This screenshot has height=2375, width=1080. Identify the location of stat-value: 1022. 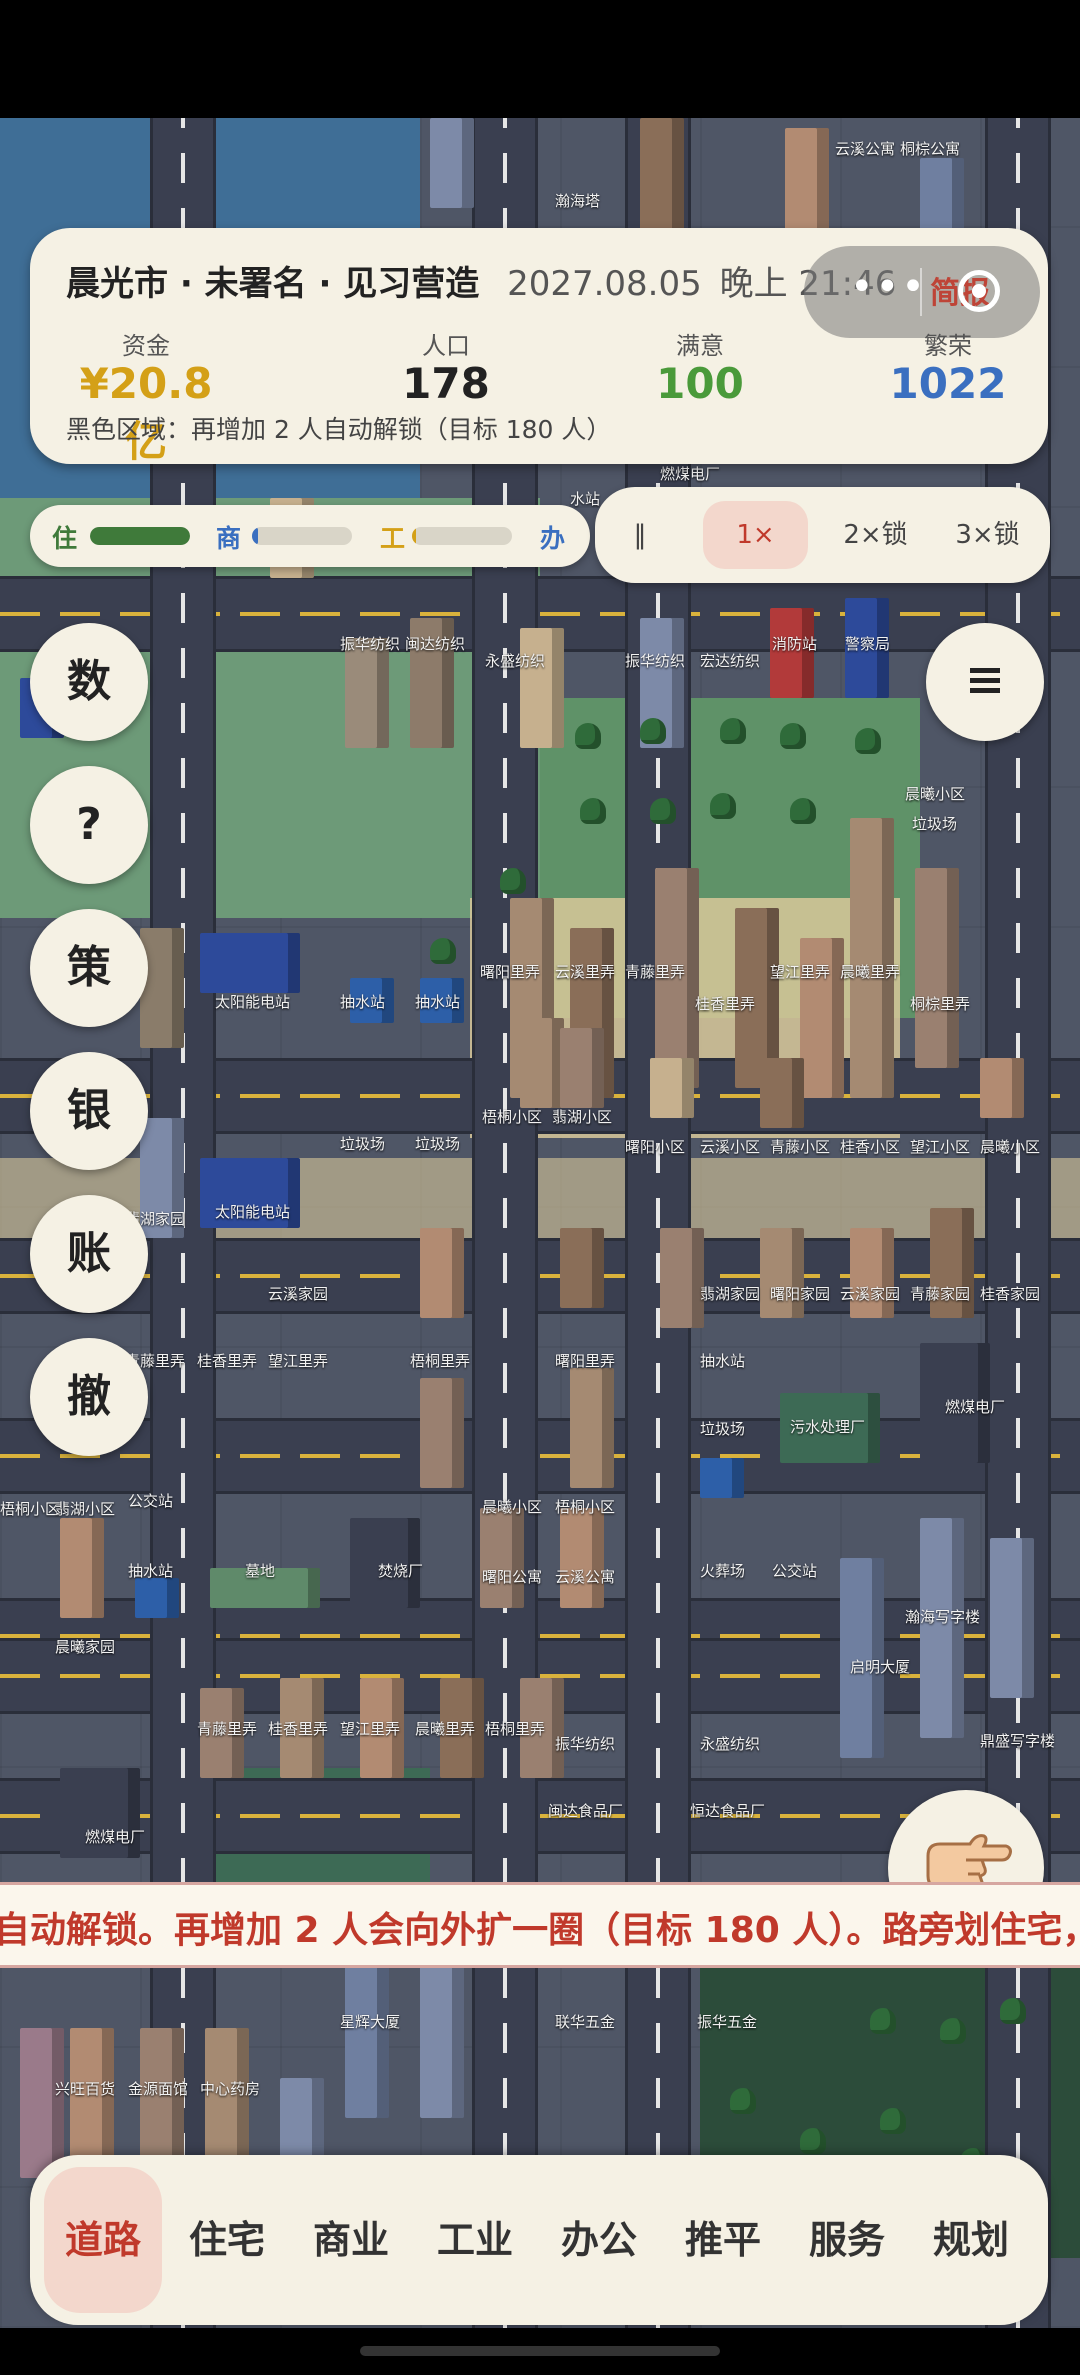
(948, 383).